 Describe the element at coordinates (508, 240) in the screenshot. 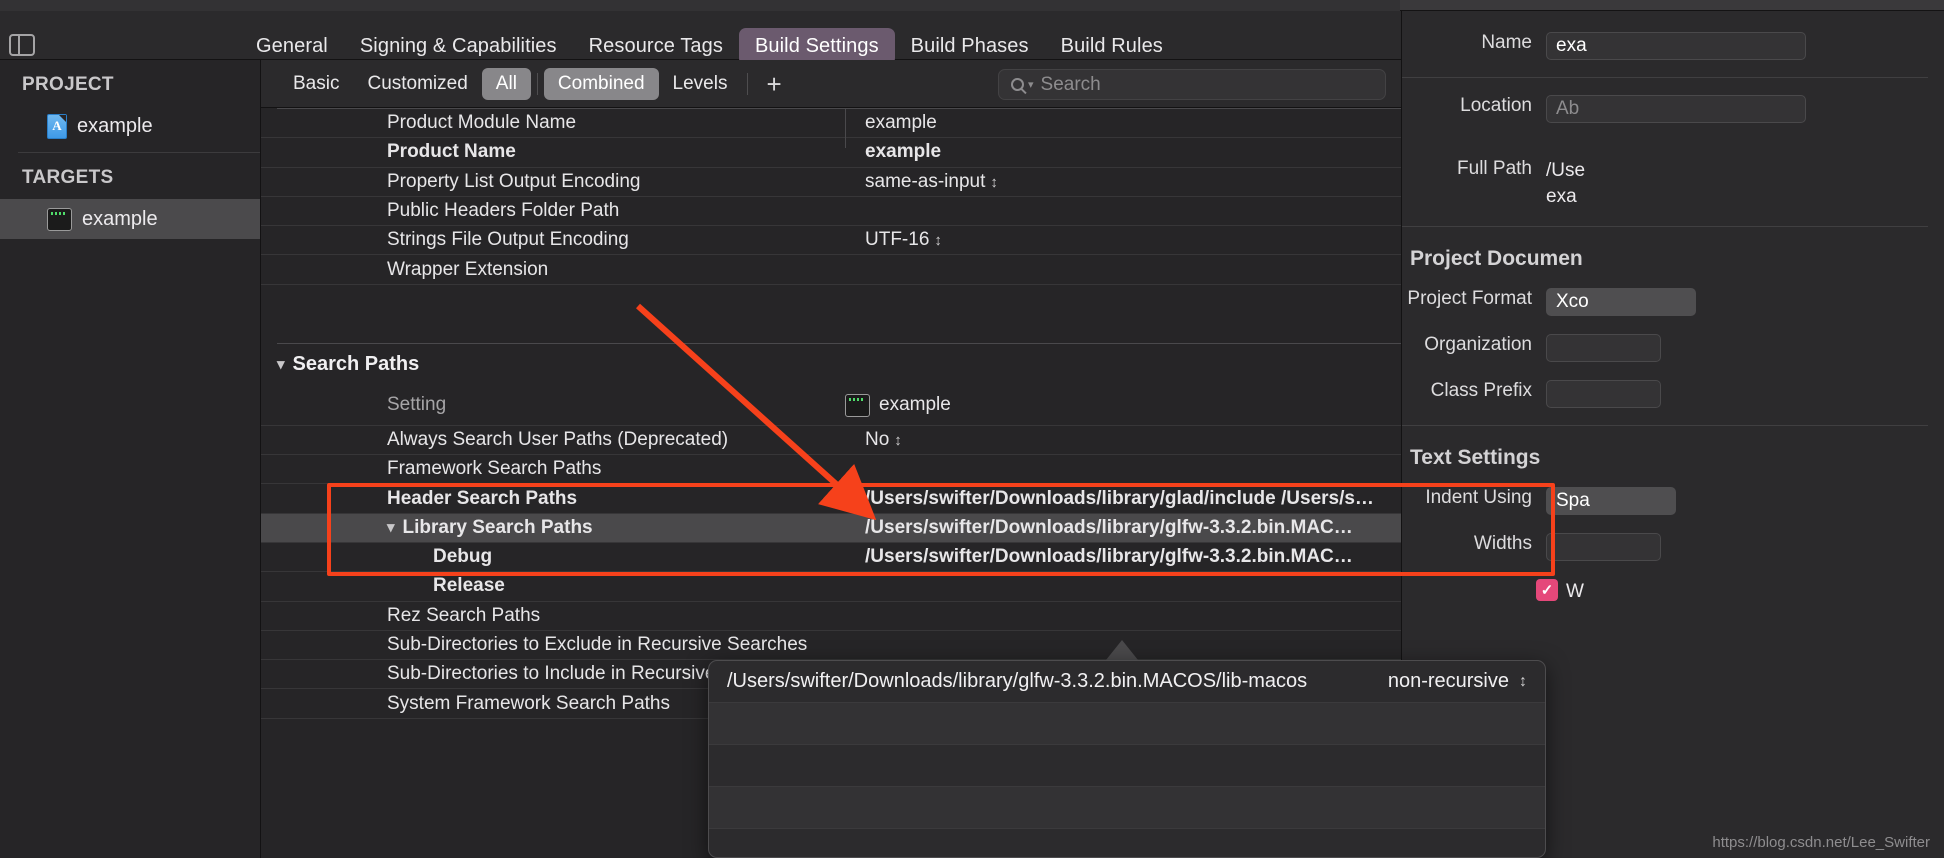

I see `setting-name: Strings File Output Encoding` at that location.